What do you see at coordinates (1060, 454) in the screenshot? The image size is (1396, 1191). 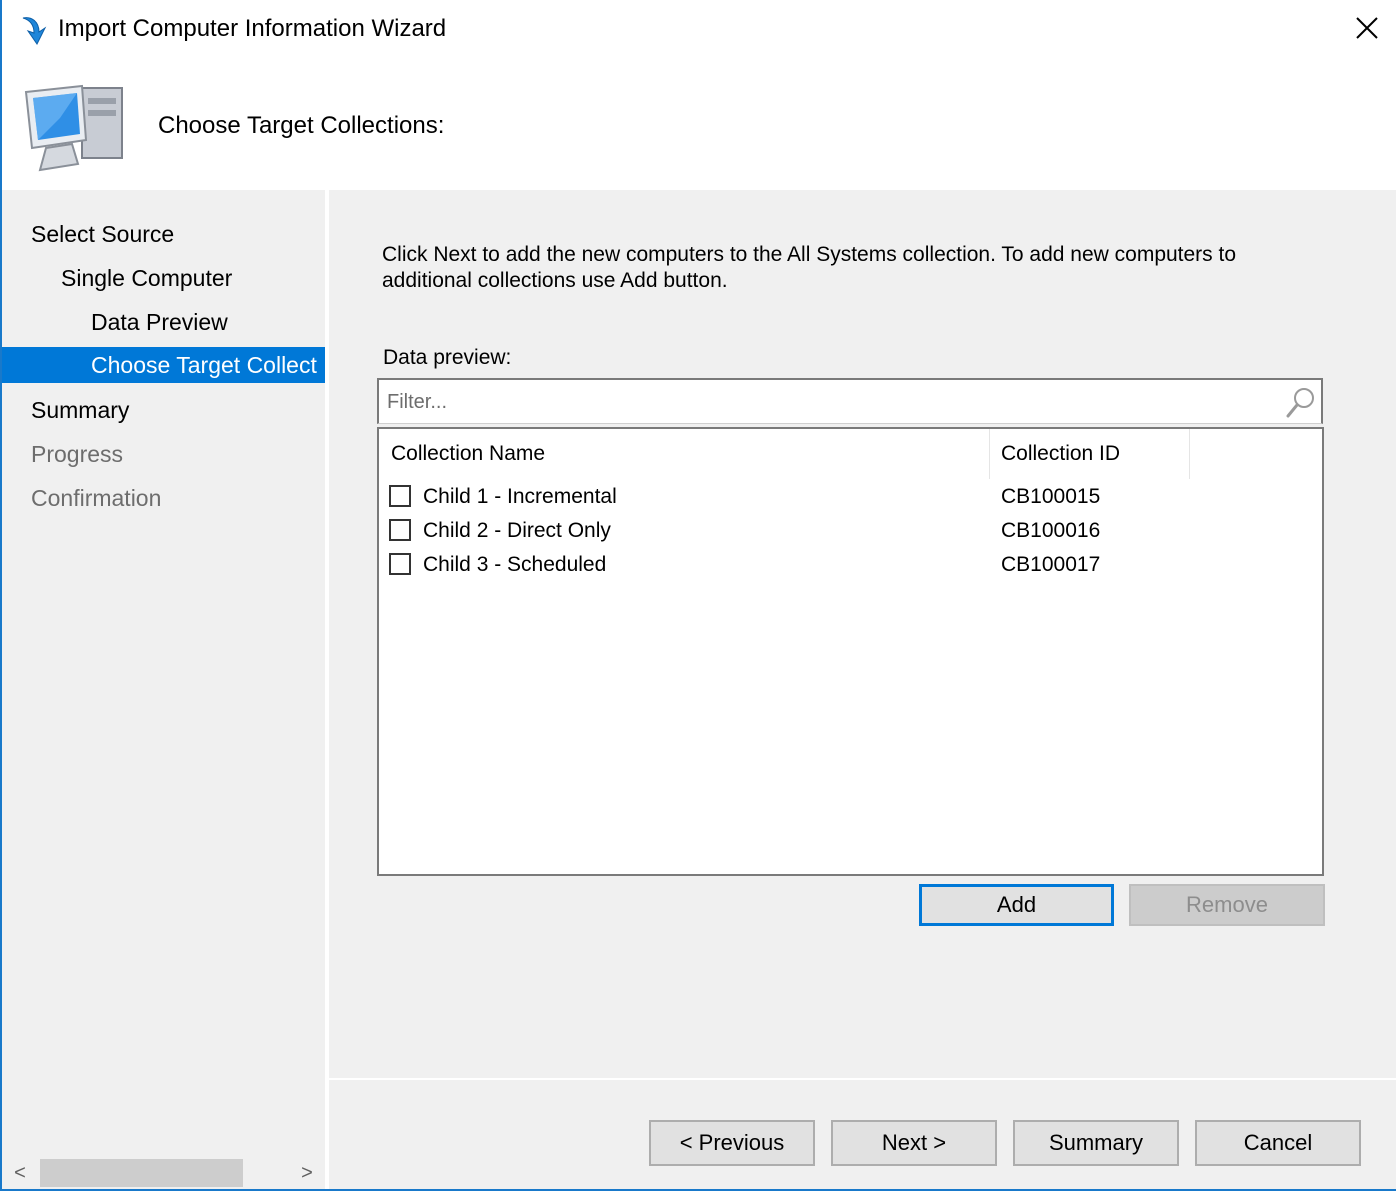 I see `column-header-collection-id: Collection ID` at bounding box center [1060, 454].